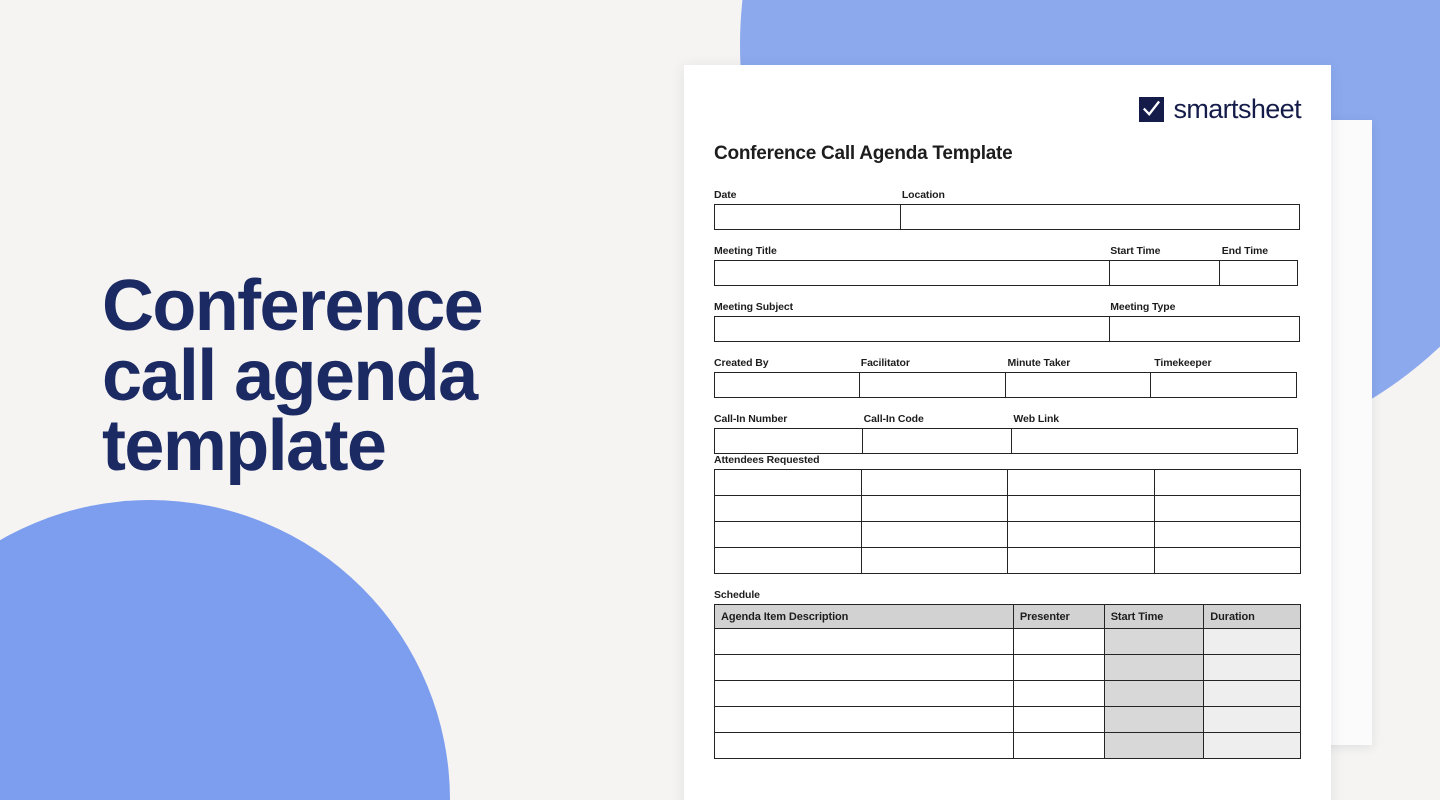 Image resolution: width=1440 pixels, height=800 pixels. What do you see at coordinates (225, 650) in the screenshot?
I see `decorative-circle-bottom-left` at bounding box center [225, 650].